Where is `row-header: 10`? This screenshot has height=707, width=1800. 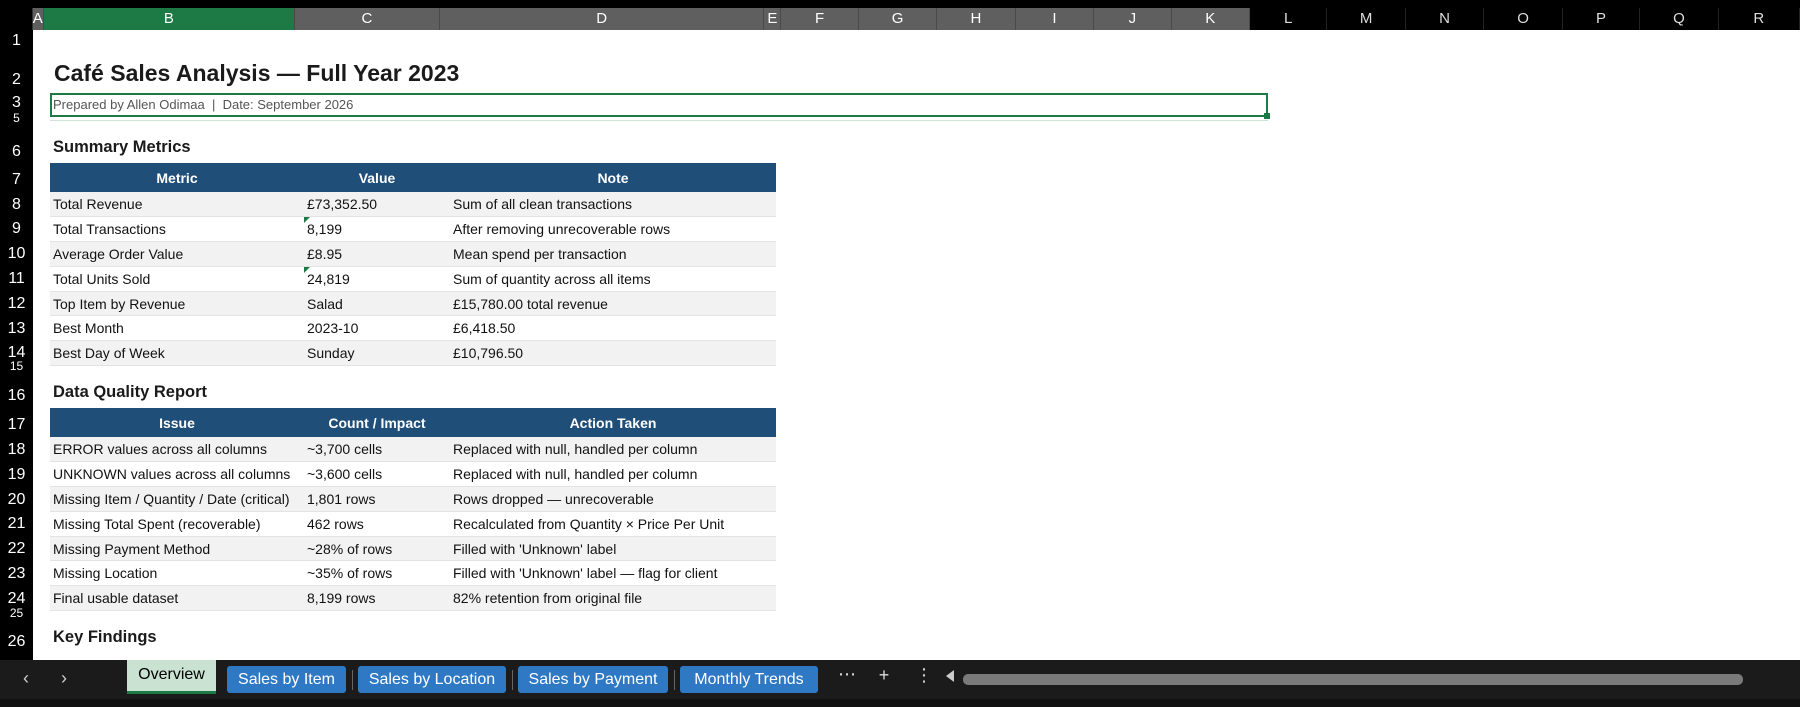 row-header: 10 is located at coordinates (16, 254).